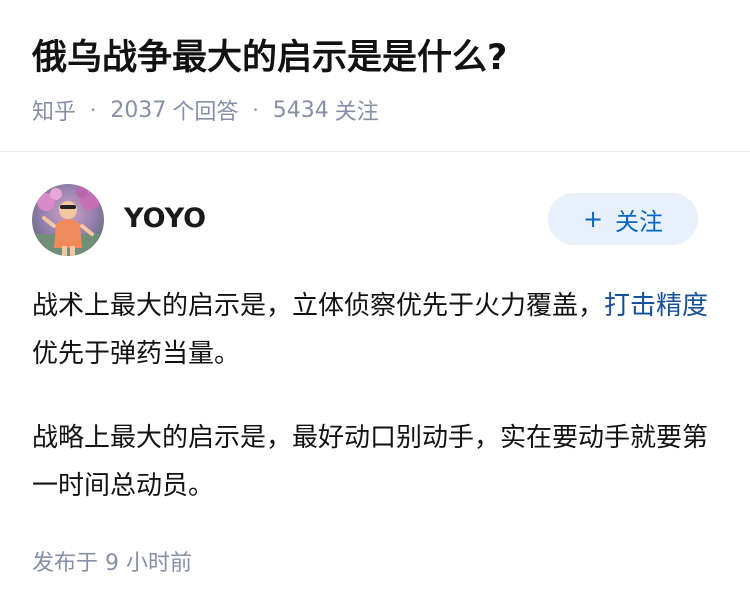  I want to click on source-label: 知乎, so click(54, 110).